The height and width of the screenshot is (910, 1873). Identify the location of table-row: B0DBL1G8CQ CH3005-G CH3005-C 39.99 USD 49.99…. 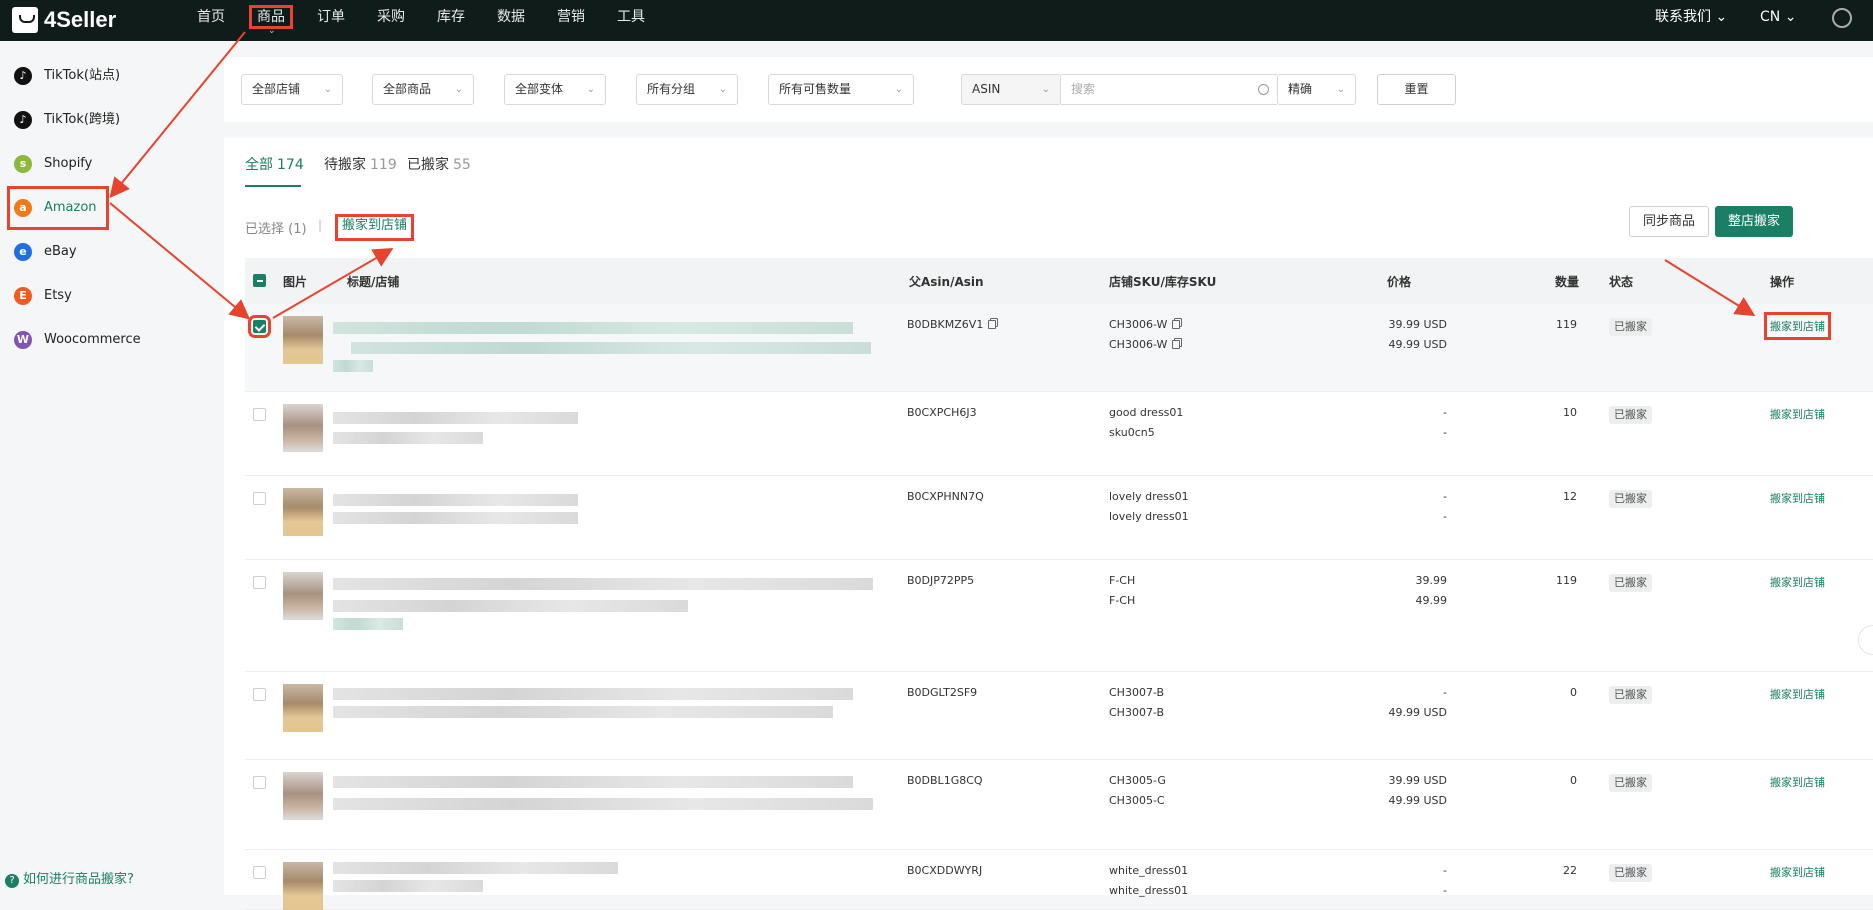
(1059, 805).